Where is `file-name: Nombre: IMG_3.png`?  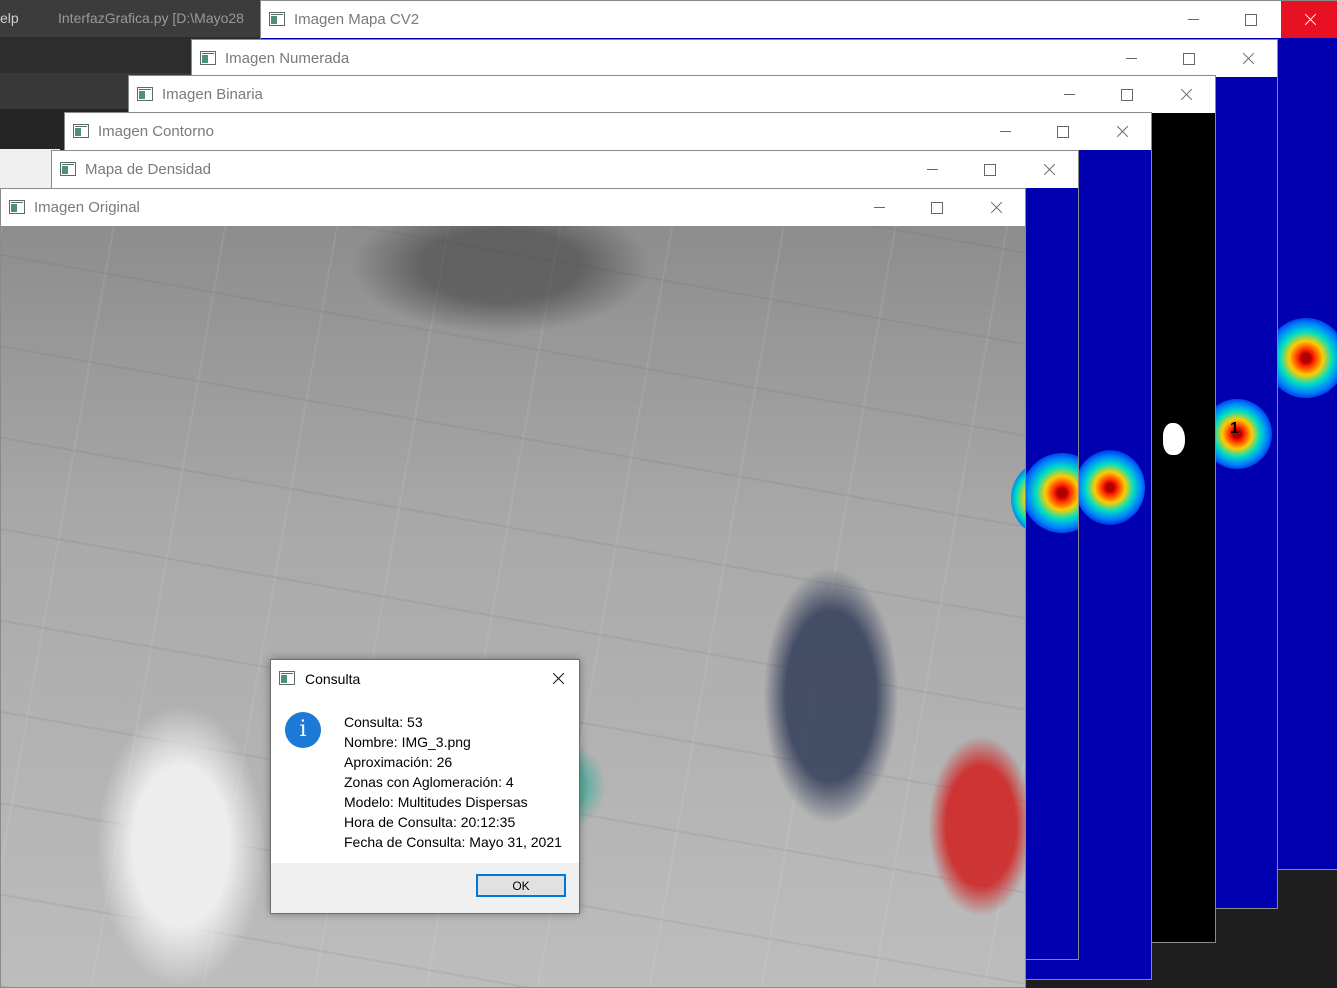
file-name: Nombre: IMG_3.png is located at coordinates (407, 742).